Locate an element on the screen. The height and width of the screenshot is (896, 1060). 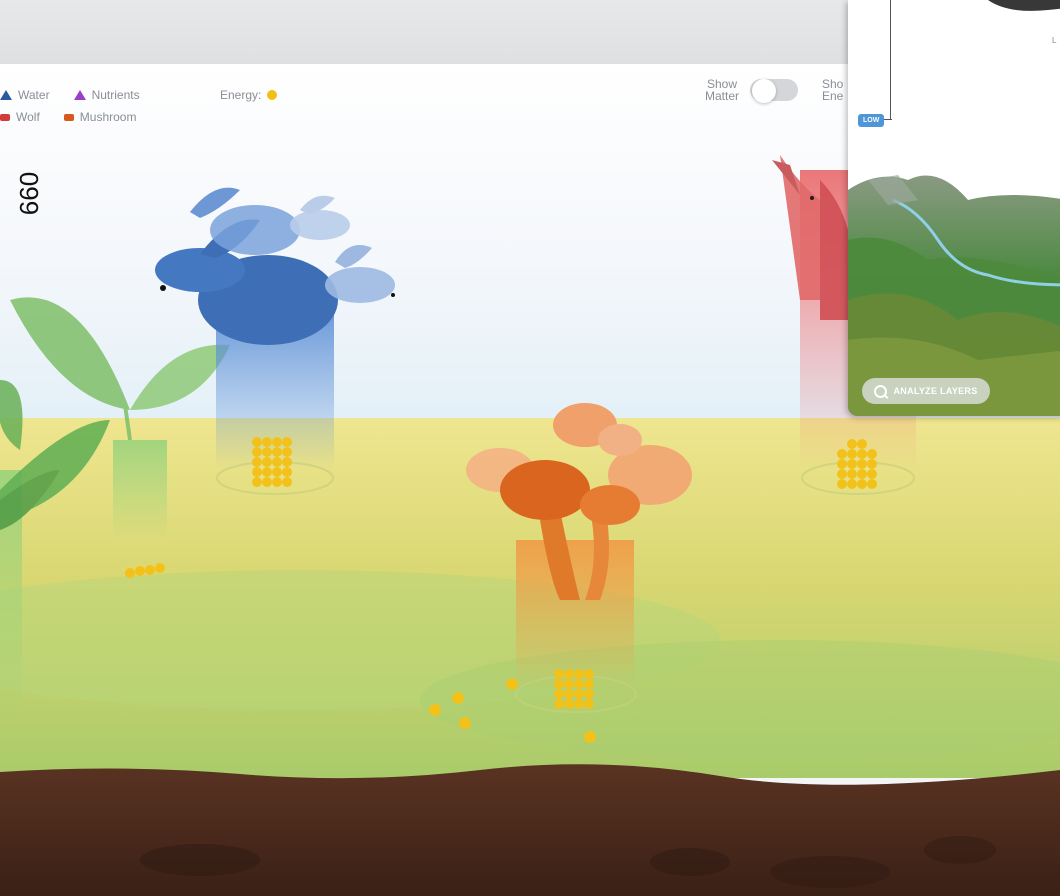
layers-panel: LOW L ANALYZE LAYERS is located at coordinates (954, 208).